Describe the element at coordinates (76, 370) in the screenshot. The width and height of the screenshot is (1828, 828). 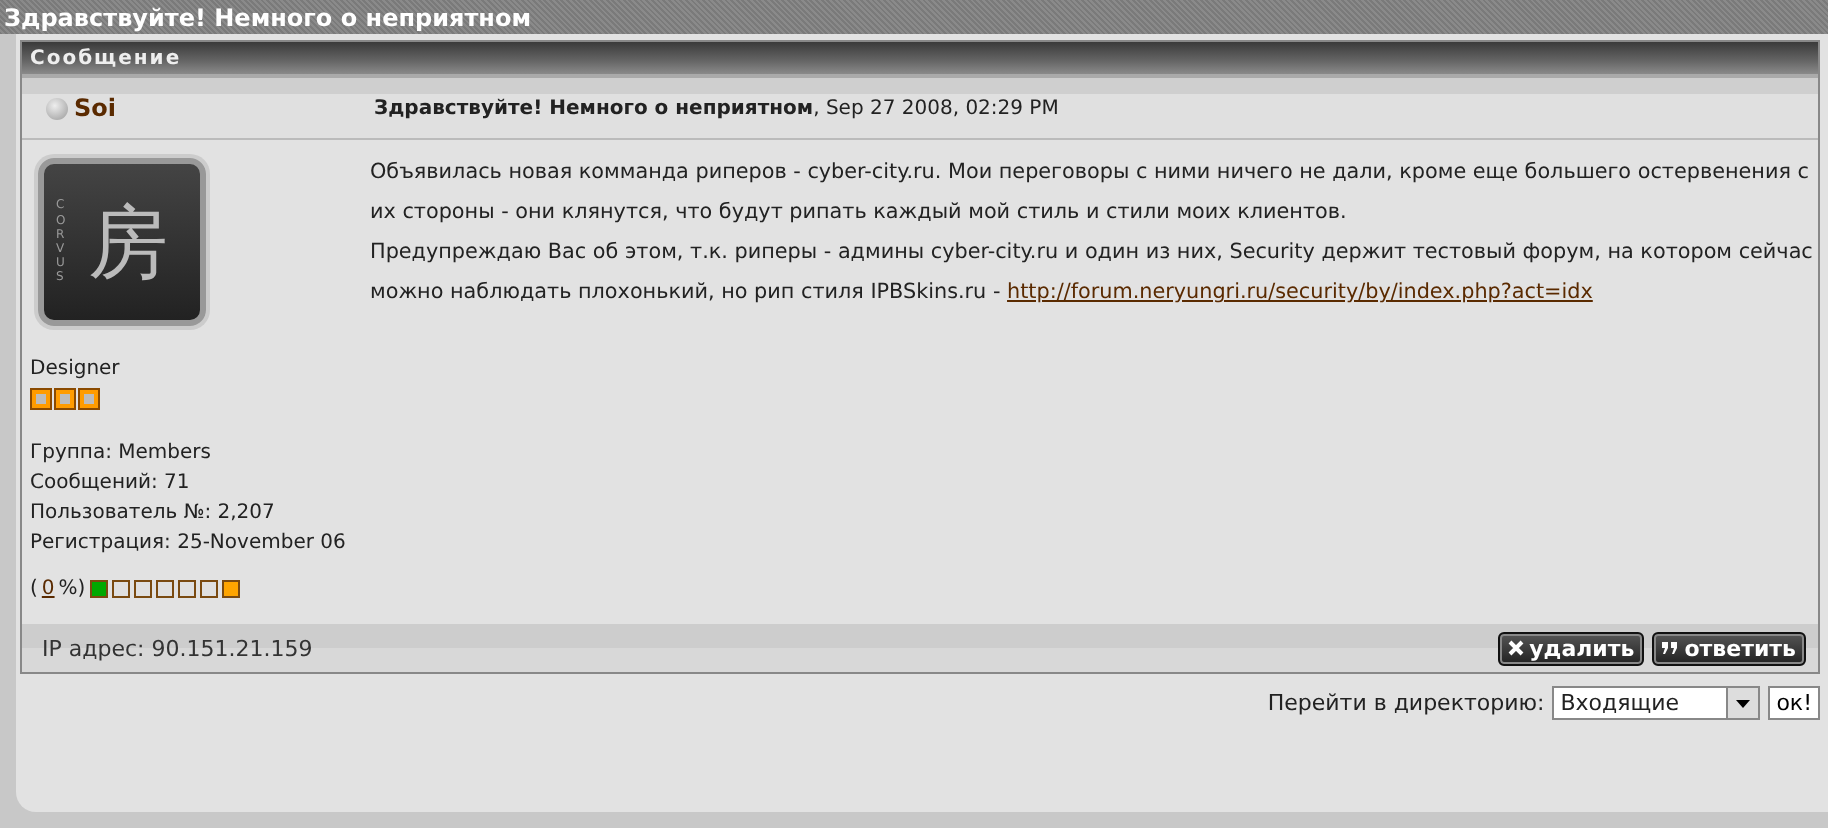
I see `rank-title: Designer` at that location.